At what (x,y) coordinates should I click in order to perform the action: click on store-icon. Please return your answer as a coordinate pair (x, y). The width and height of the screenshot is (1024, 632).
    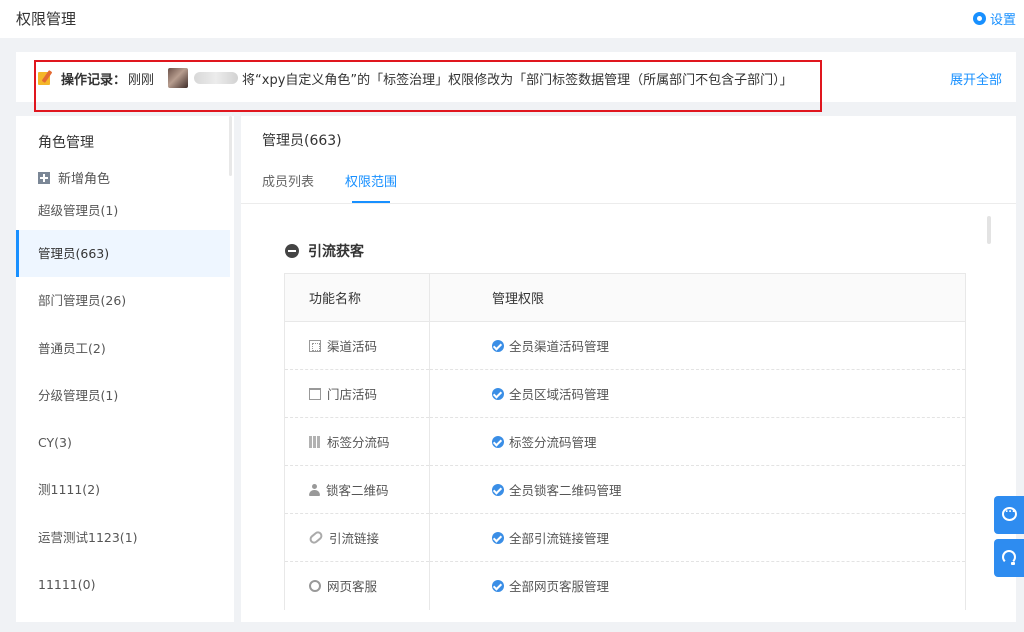
    Looking at the image, I should click on (315, 393).